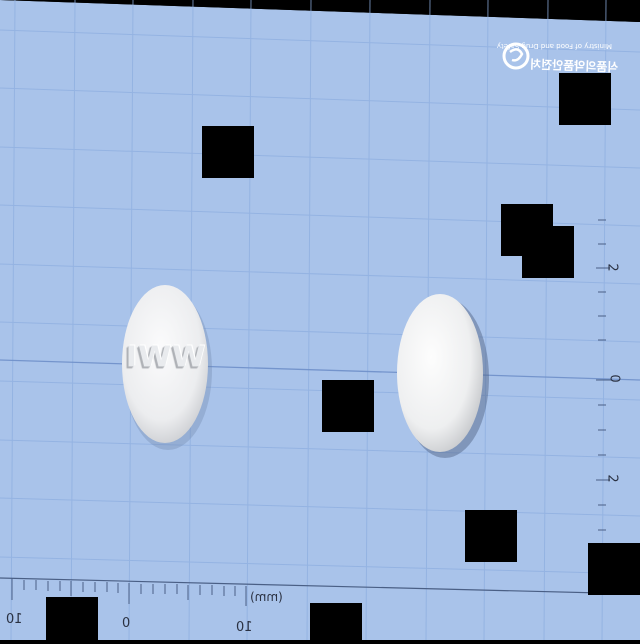 The width and height of the screenshot is (640, 644). Describe the element at coordinates (244, 627) in the screenshot. I see `scale-bottom-label-right: 10` at that location.